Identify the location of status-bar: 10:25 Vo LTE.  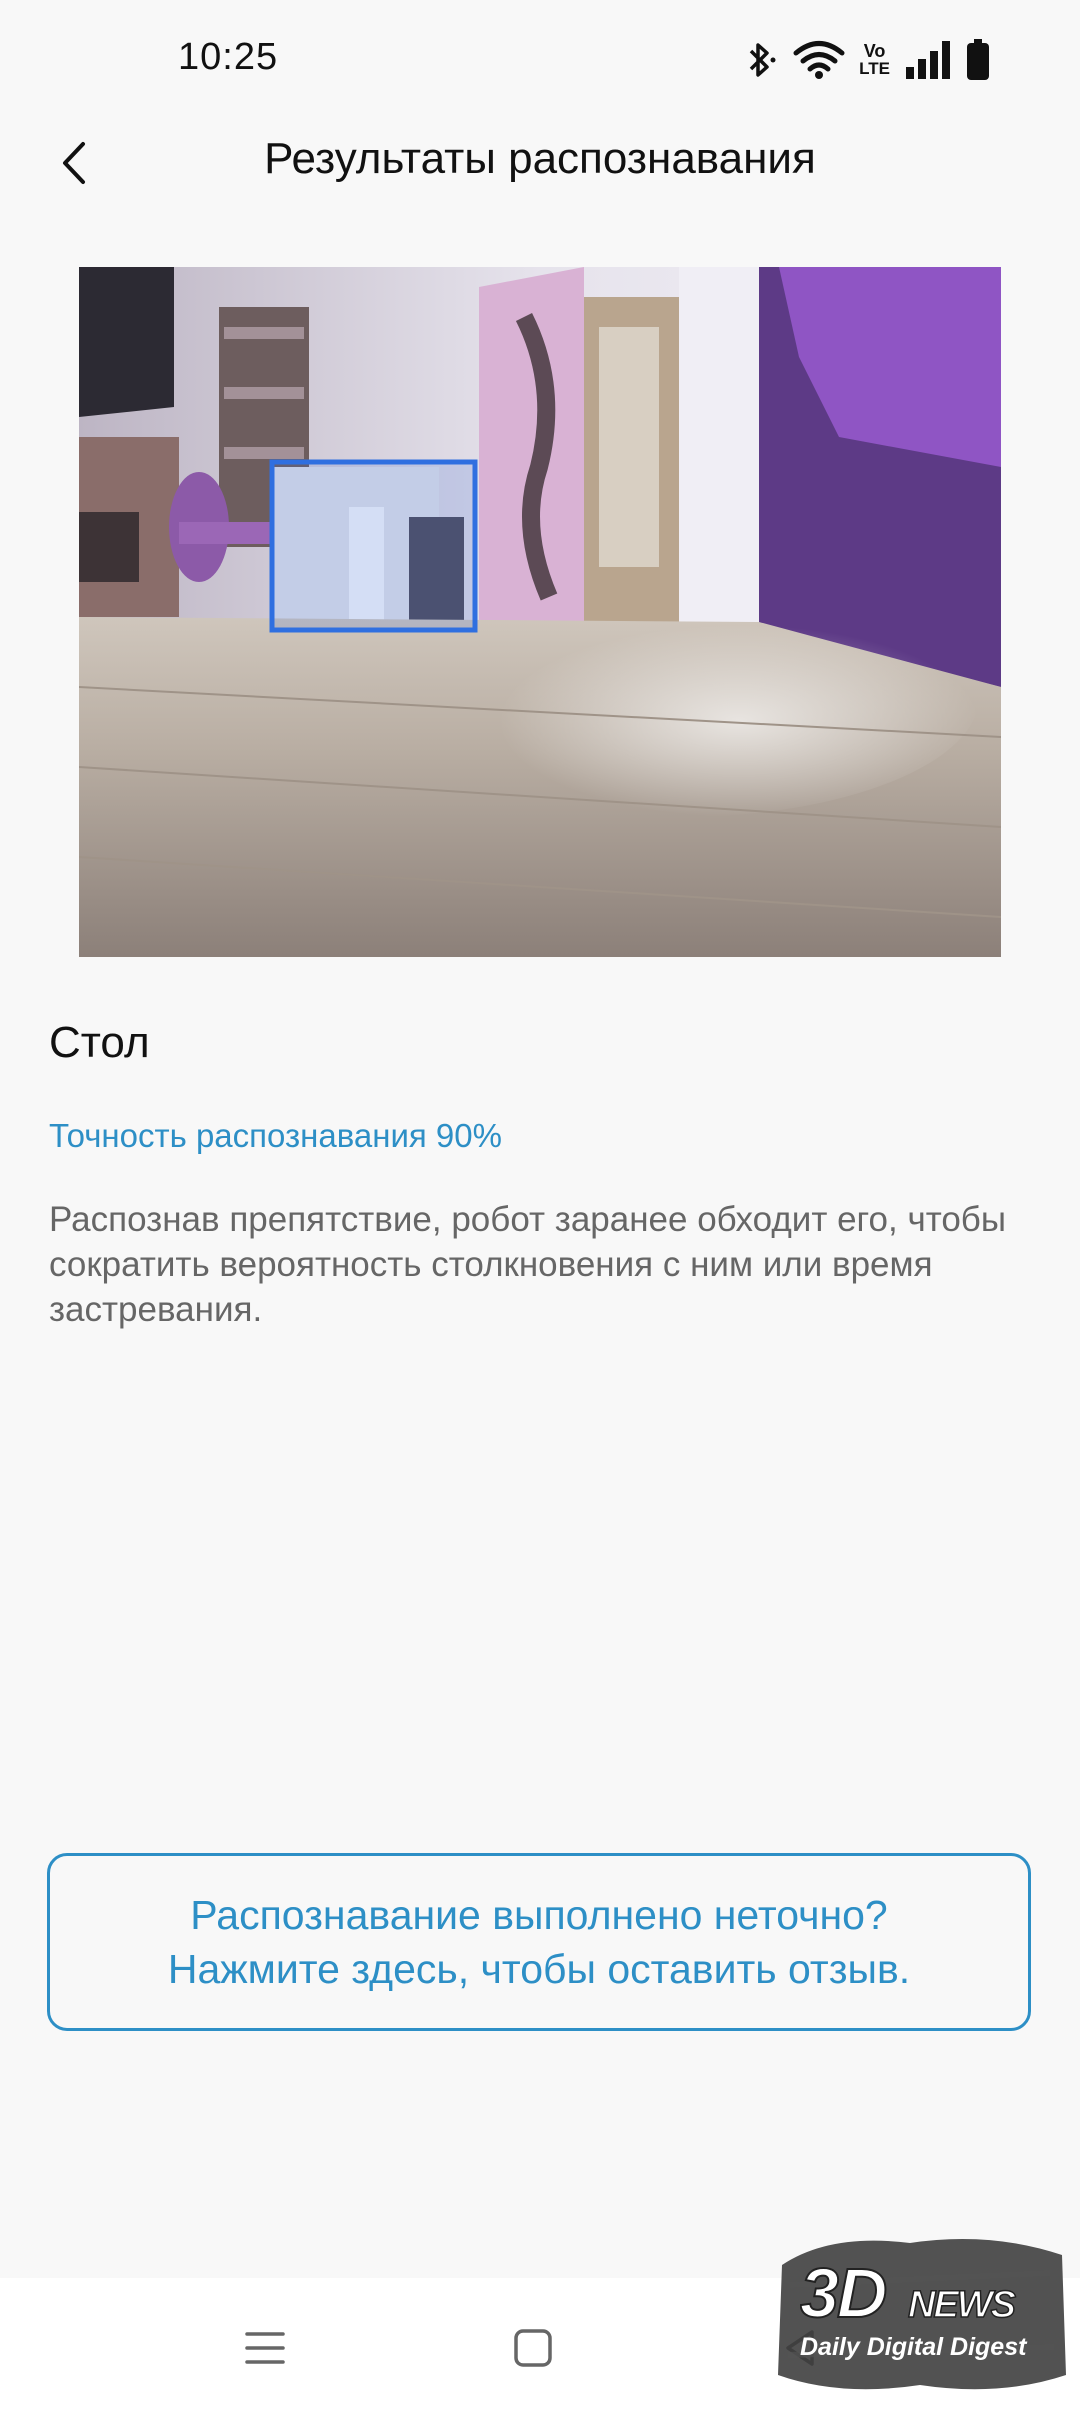
(540, 60).